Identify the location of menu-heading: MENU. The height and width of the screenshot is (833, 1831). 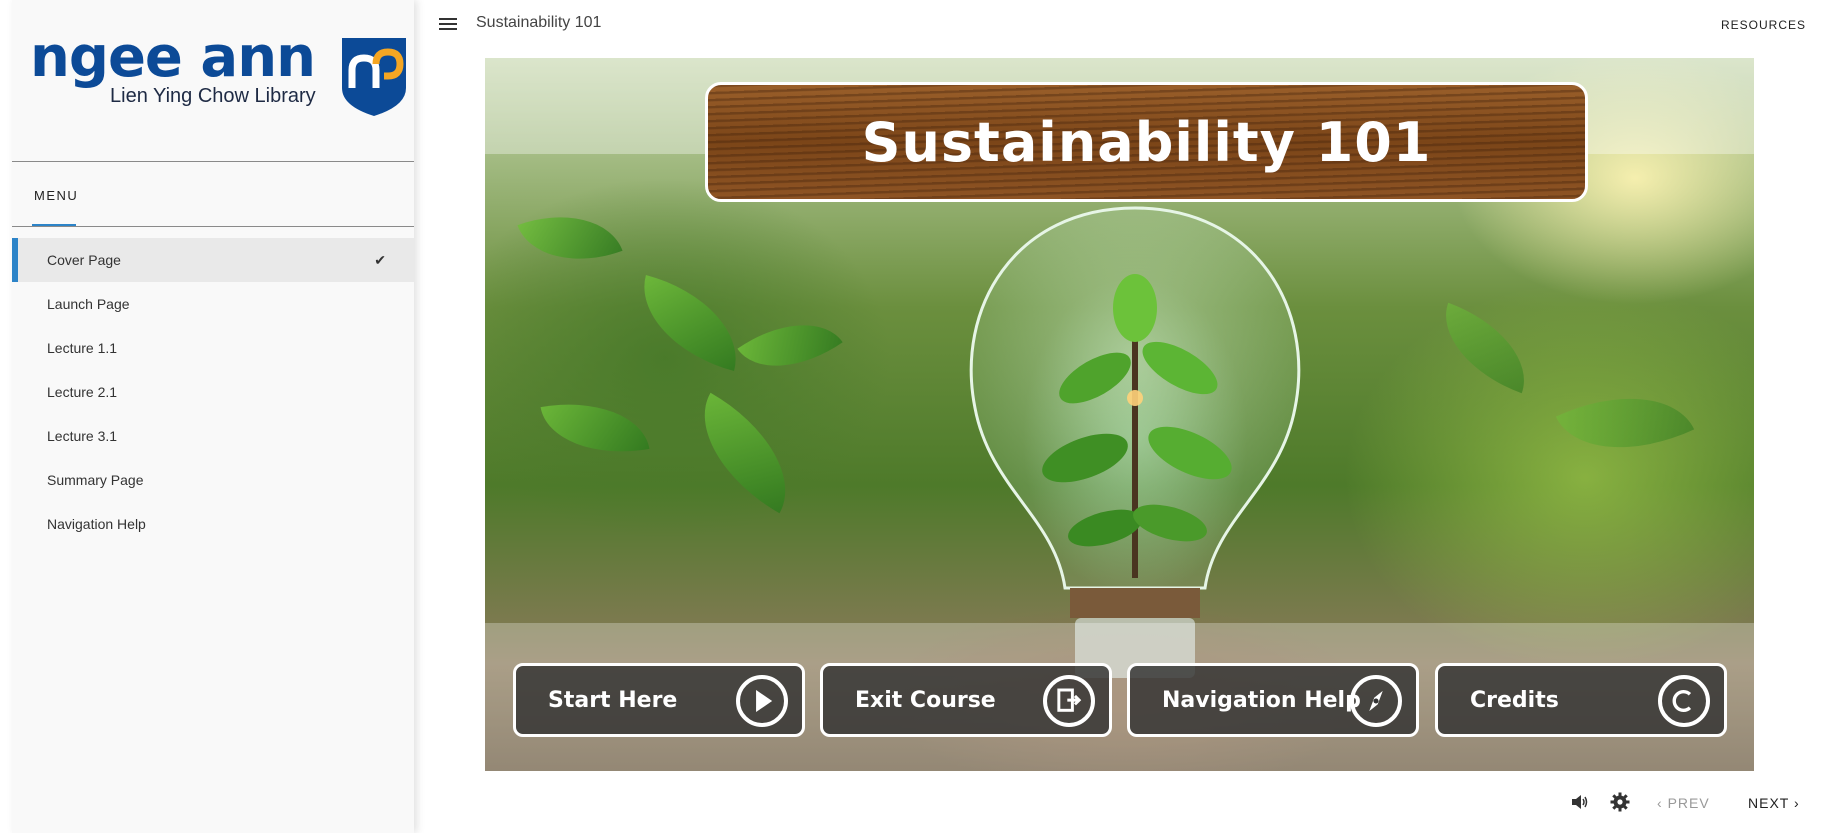
(56, 195).